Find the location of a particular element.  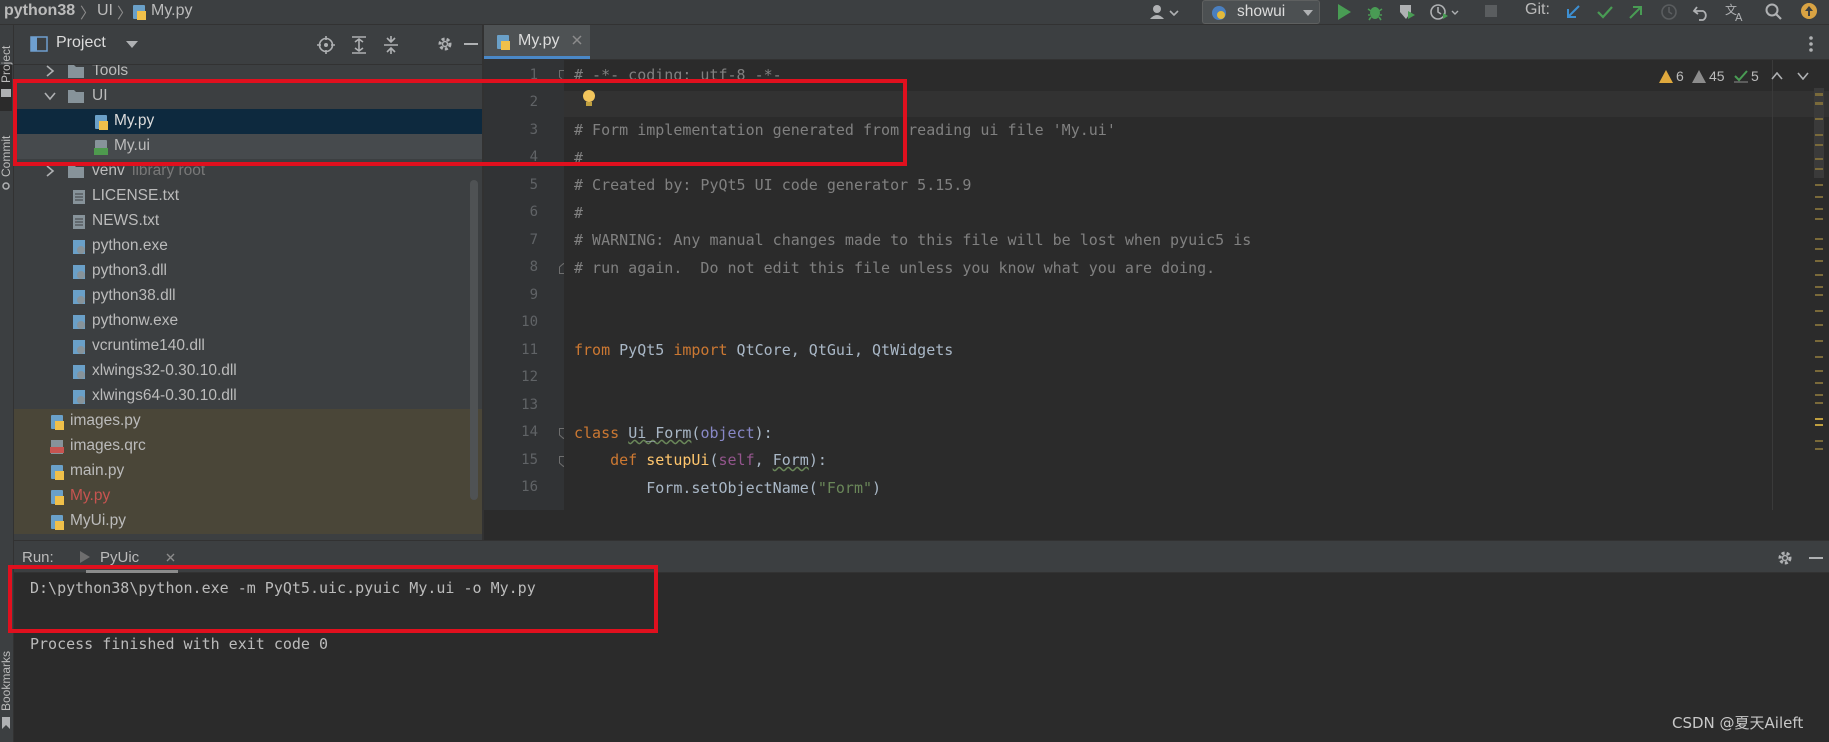

run-config-label: showui is located at coordinates (1261, 11).